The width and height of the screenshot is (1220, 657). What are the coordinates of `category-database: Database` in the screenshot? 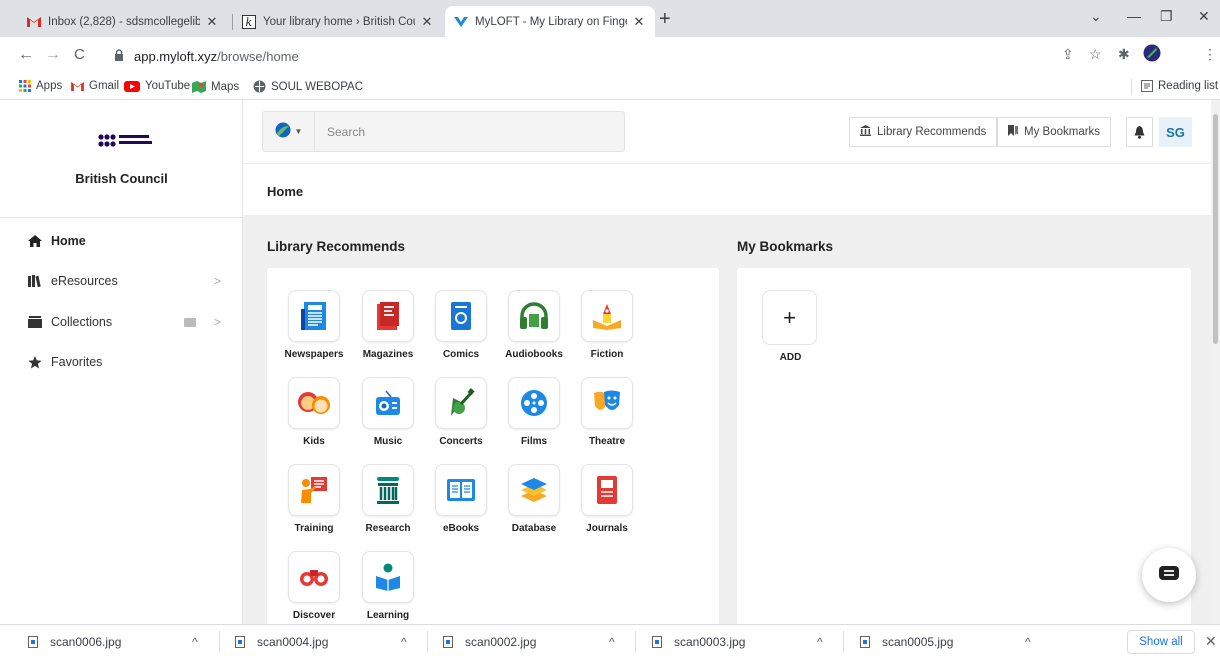 It's located at (534, 499).